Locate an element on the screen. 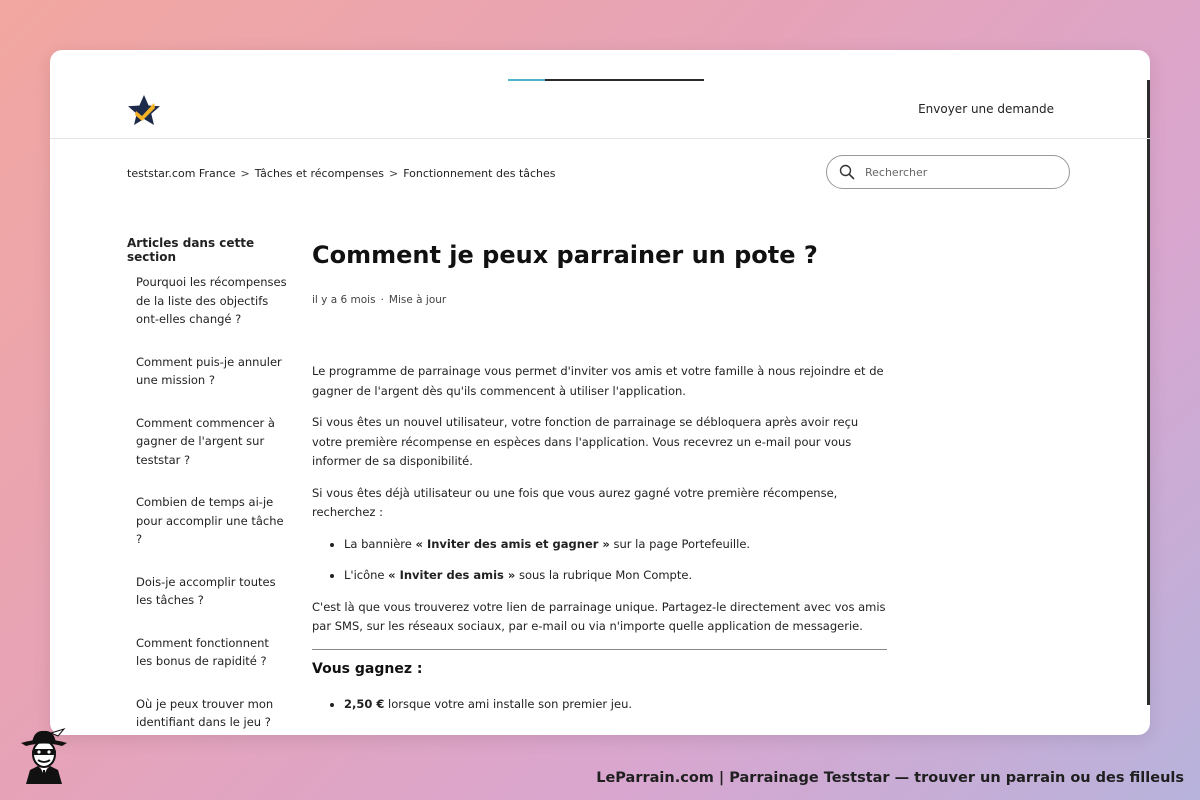  list-item-text: sous la rubrique Mon Compte. is located at coordinates (604, 575).